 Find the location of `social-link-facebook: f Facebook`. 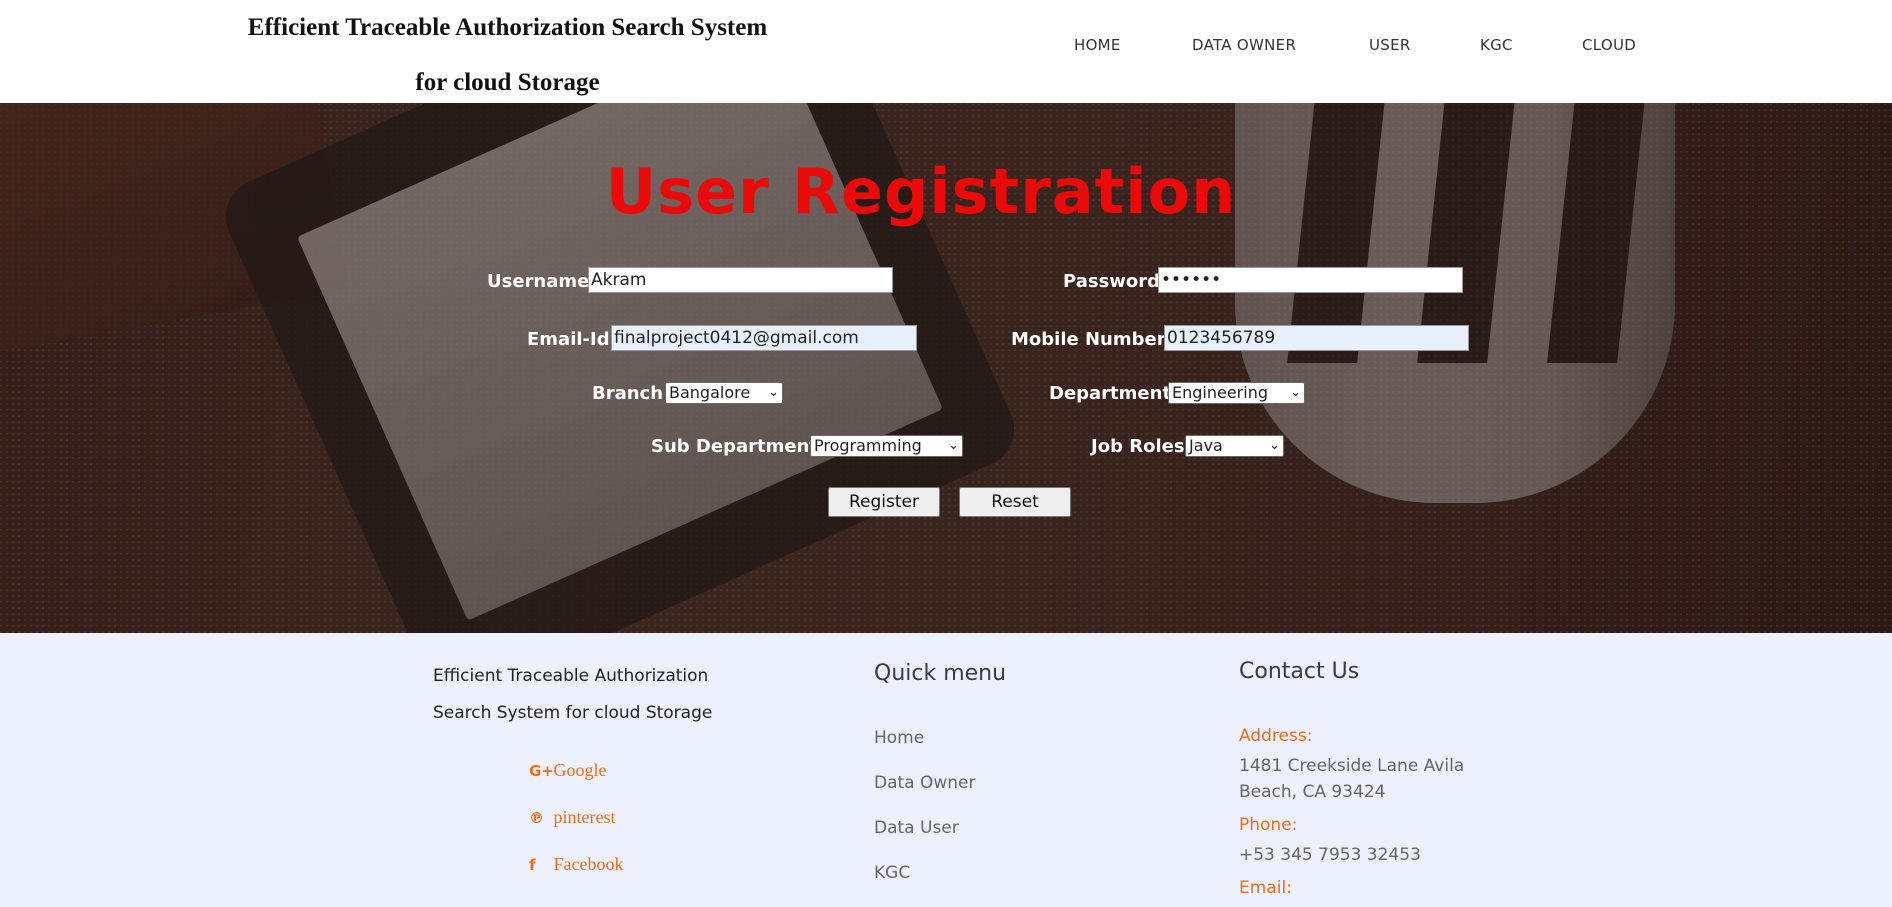

social-link-facebook: f Facebook is located at coordinates (576, 864).